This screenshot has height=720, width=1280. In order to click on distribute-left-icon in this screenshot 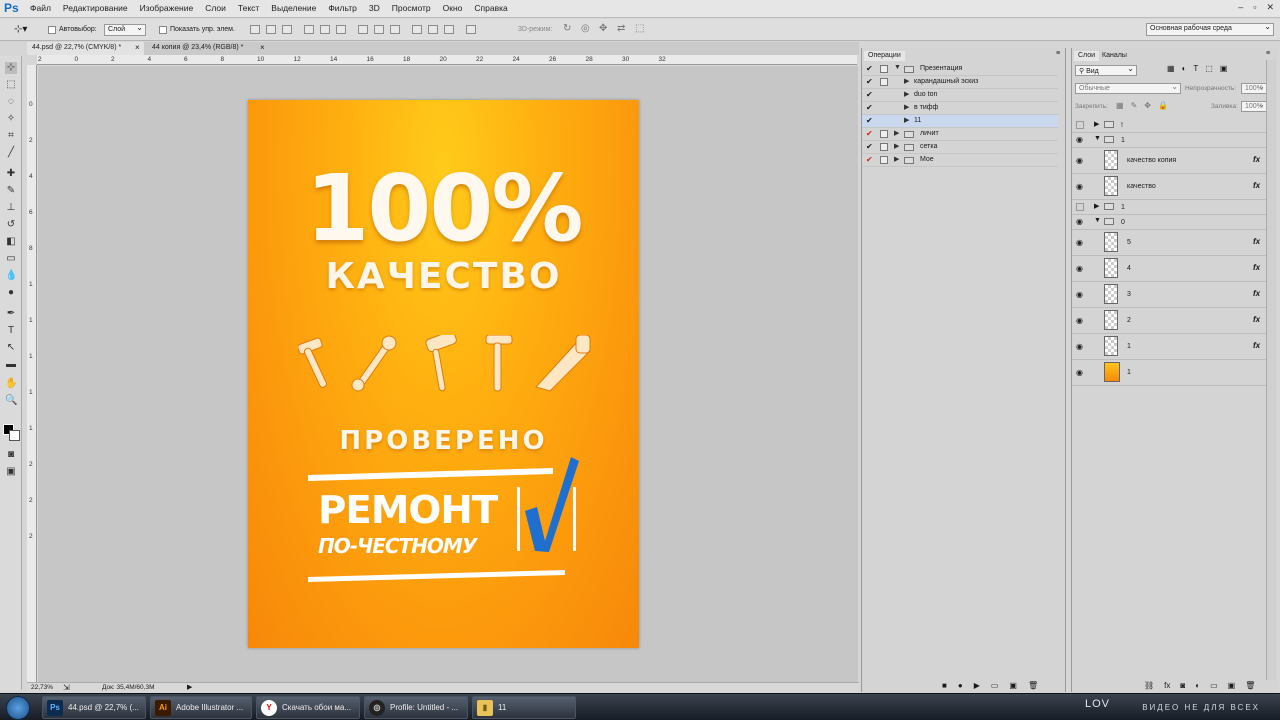, I will do `click(417, 29)`.